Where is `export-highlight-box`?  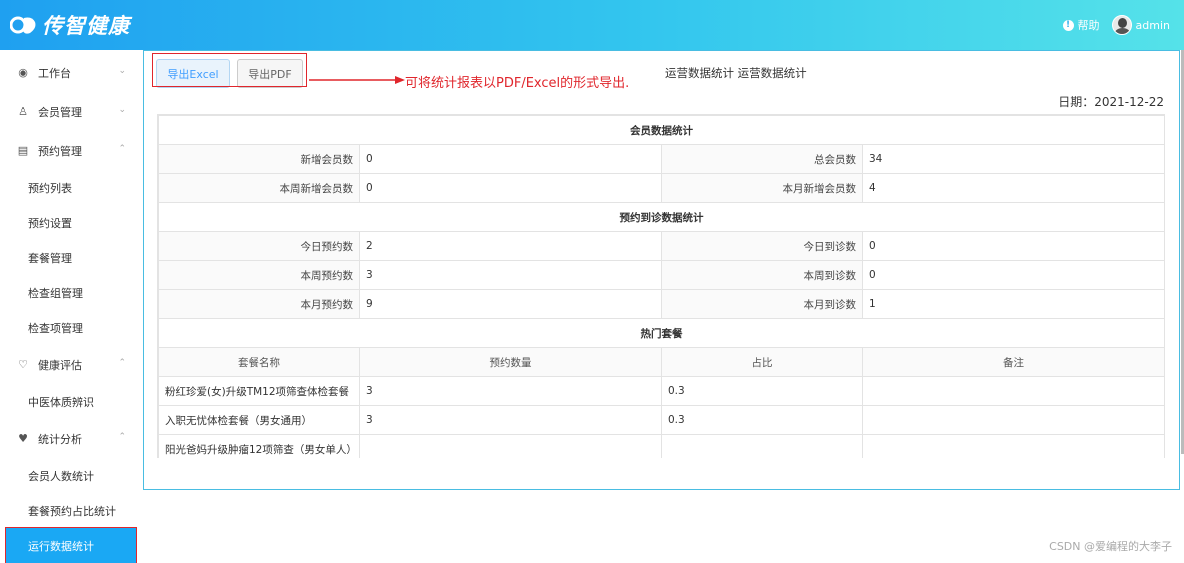 export-highlight-box is located at coordinates (229, 70).